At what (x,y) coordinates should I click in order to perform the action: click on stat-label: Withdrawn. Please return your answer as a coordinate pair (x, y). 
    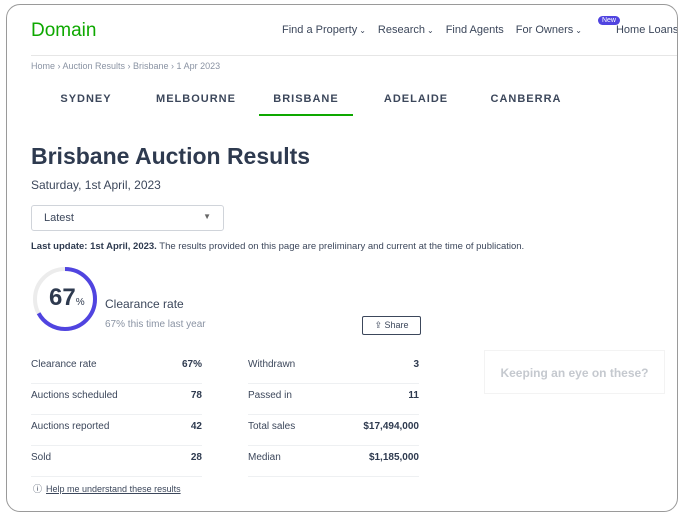
    Looking at the image, I should click on (272, 364).